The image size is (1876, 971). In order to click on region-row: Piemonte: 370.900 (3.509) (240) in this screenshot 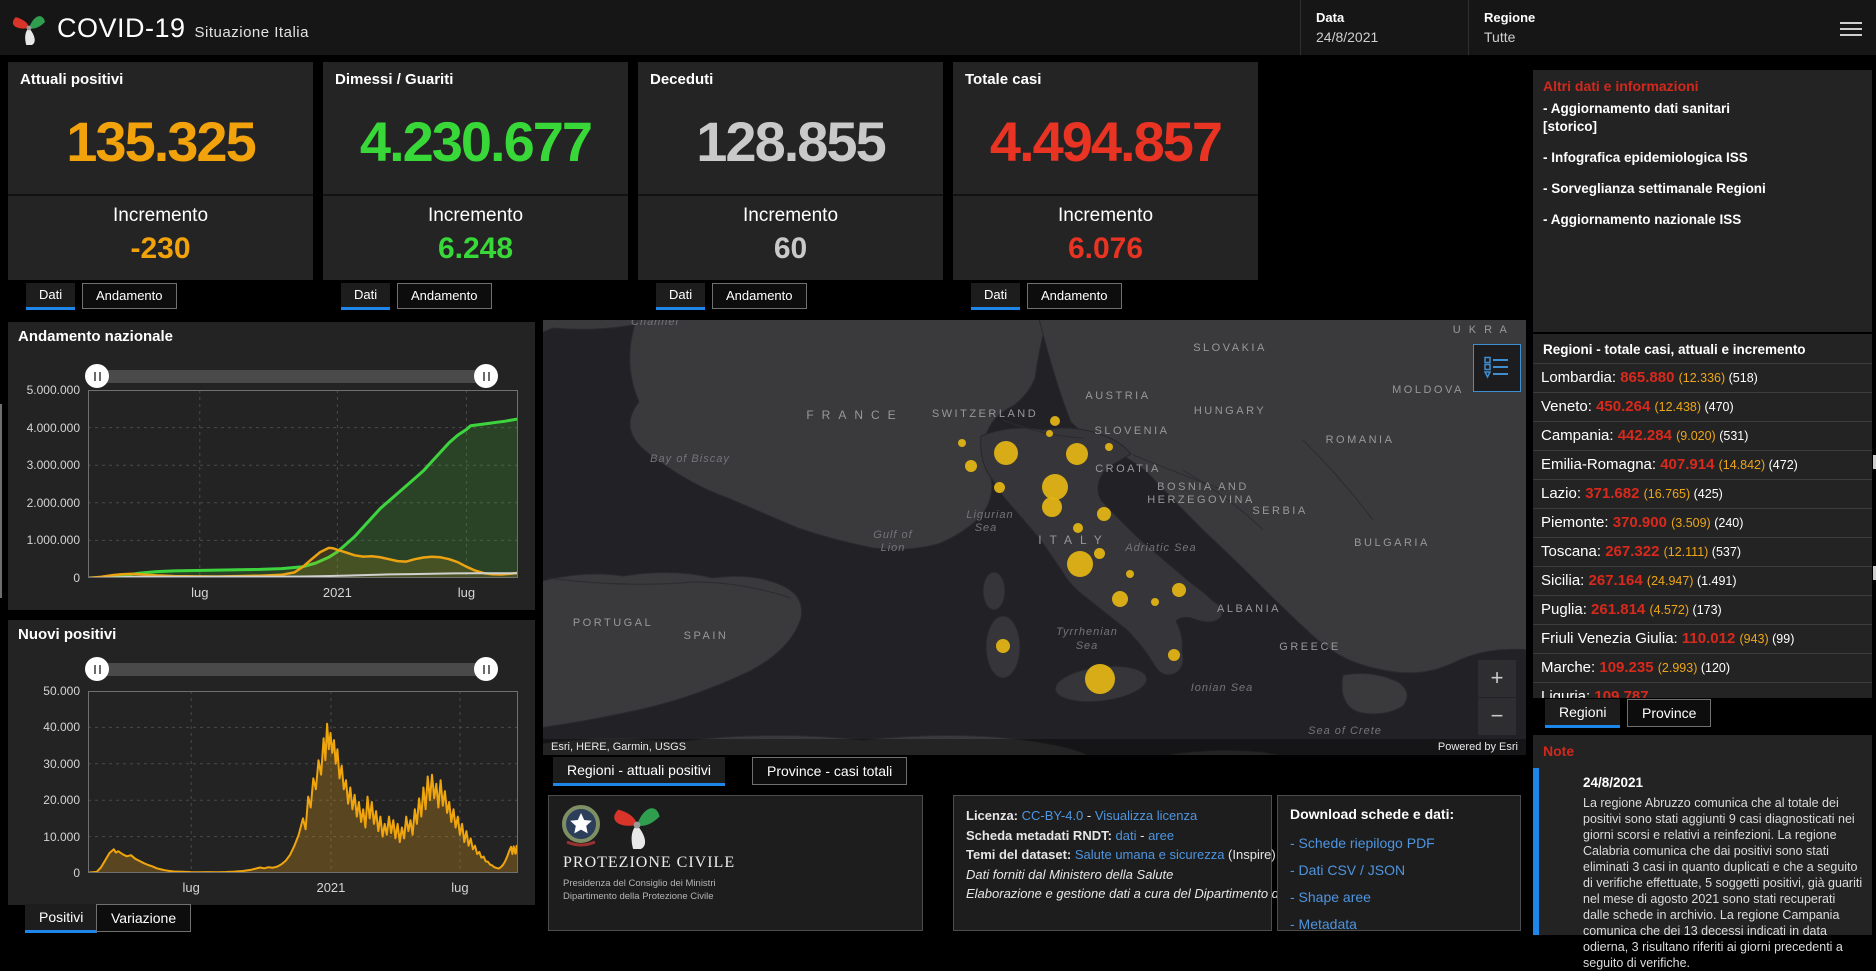, I will do `click(1702, 523)`.